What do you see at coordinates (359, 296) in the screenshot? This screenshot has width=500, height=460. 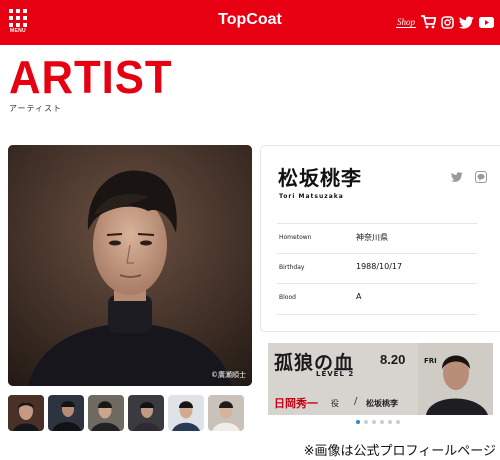 I see `info-value: A` at bounding box center [359, 296].